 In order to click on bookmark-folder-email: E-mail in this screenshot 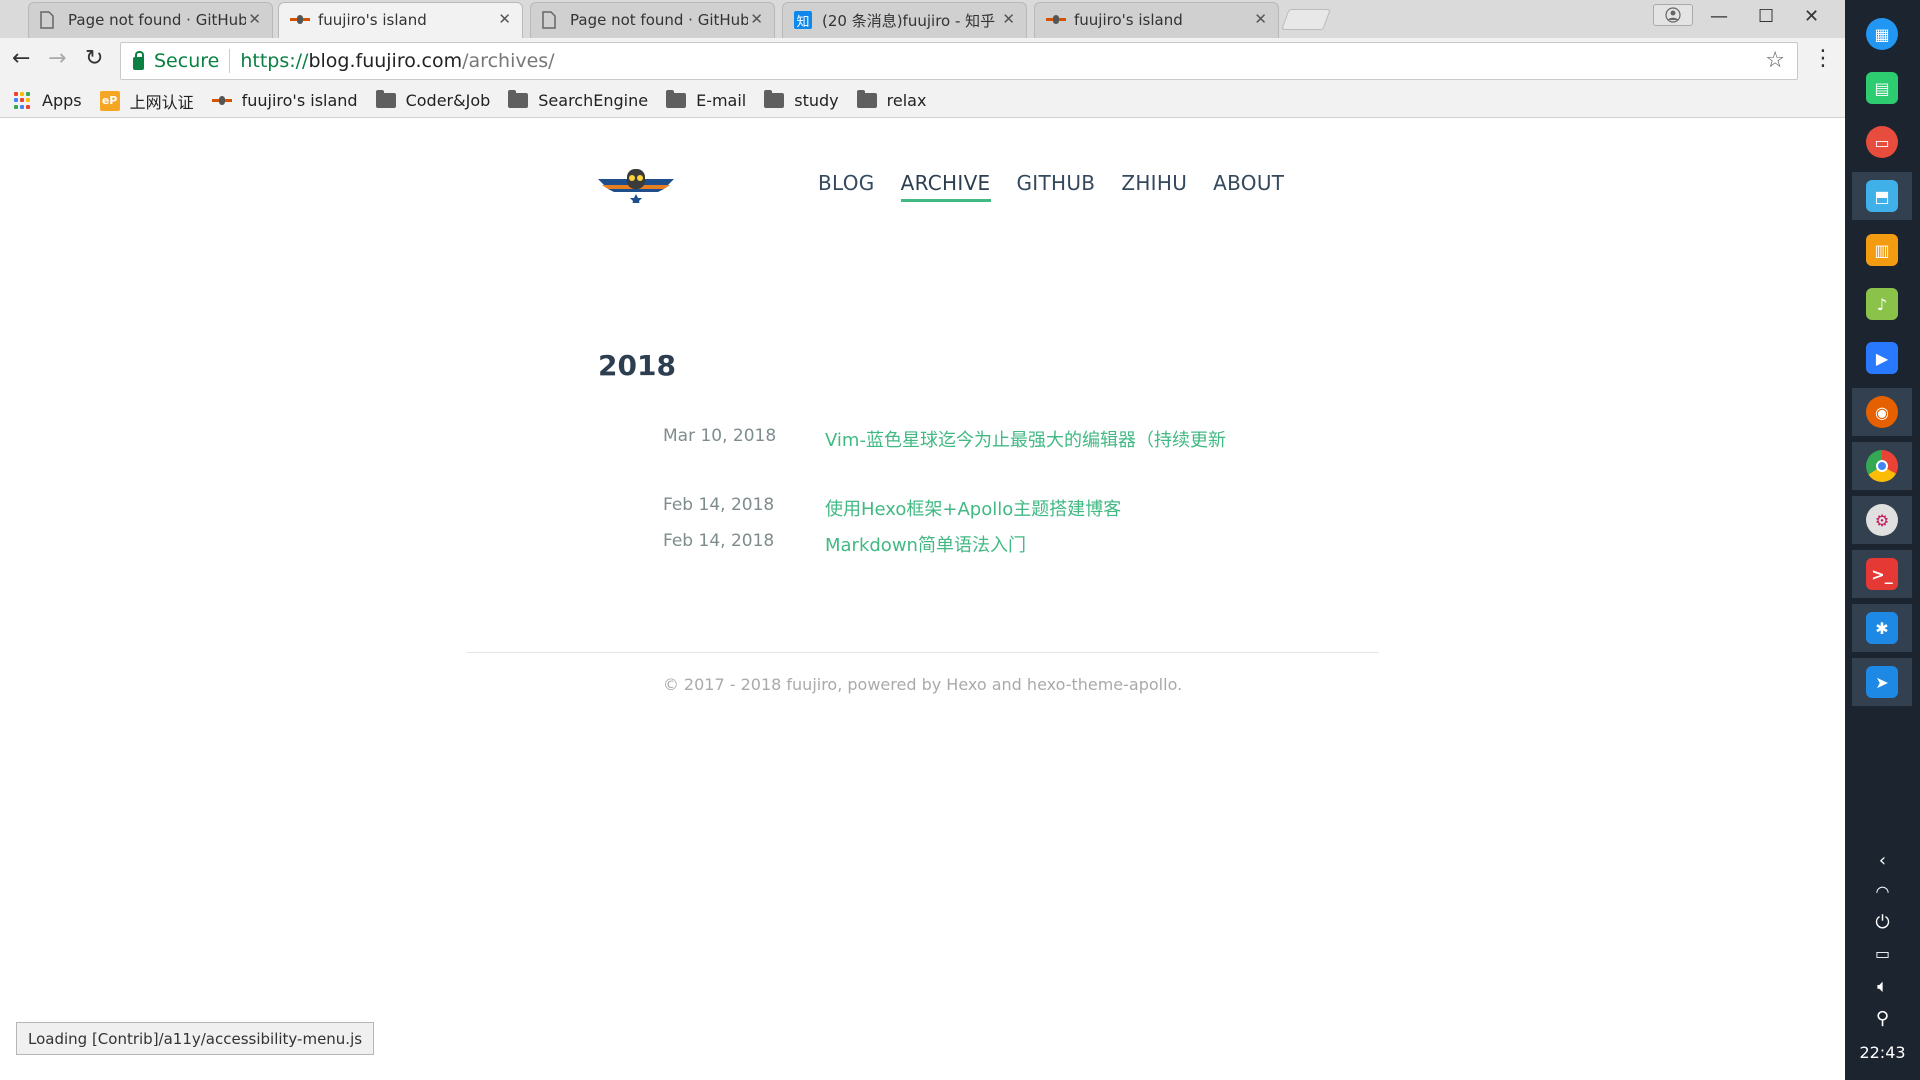, I will do `click(706, 100)`.